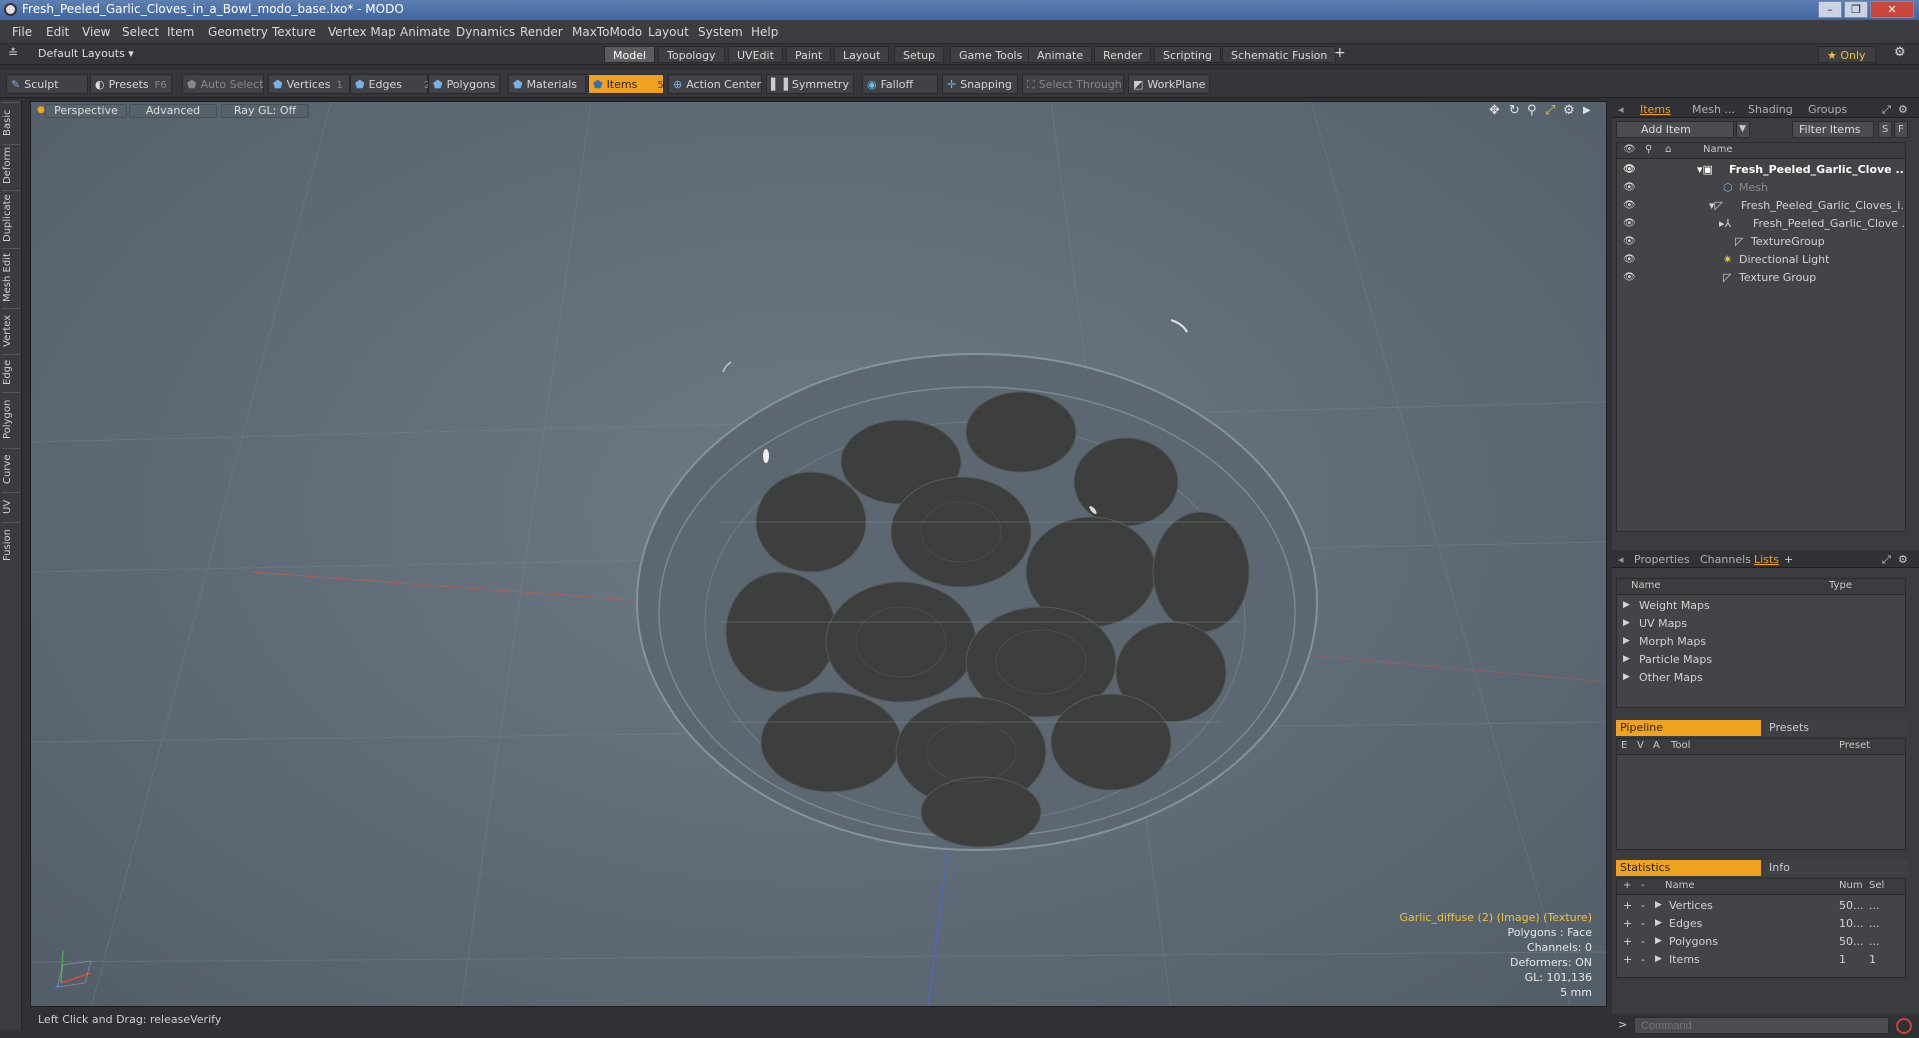 This screenshot has width=1919, height=1038. I want to click on layout-menu-icon: ≛, so click(13, 53).